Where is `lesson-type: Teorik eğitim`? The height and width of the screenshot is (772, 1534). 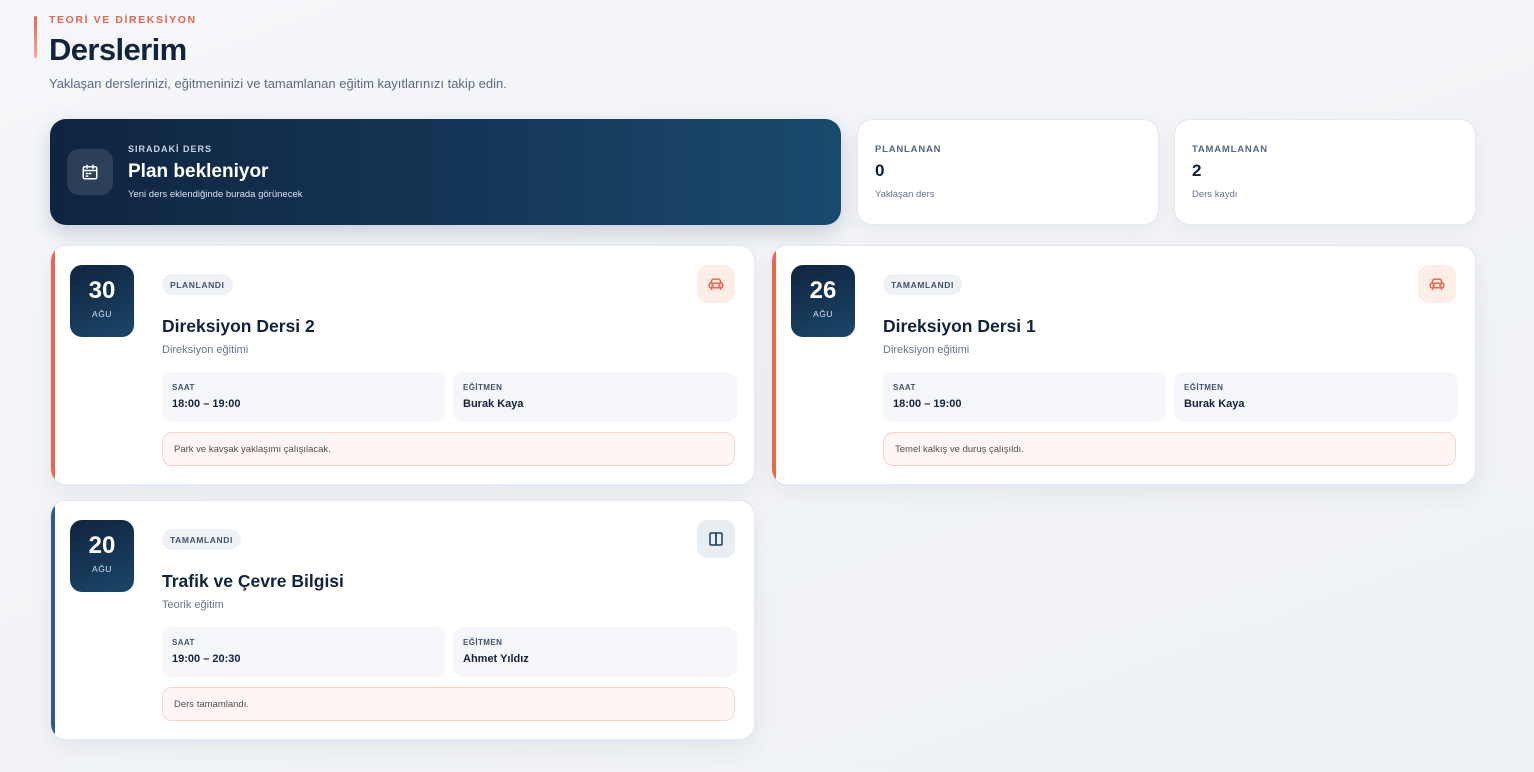 lesson-type: Teorik eğitim is located at coordinates (193, 605).